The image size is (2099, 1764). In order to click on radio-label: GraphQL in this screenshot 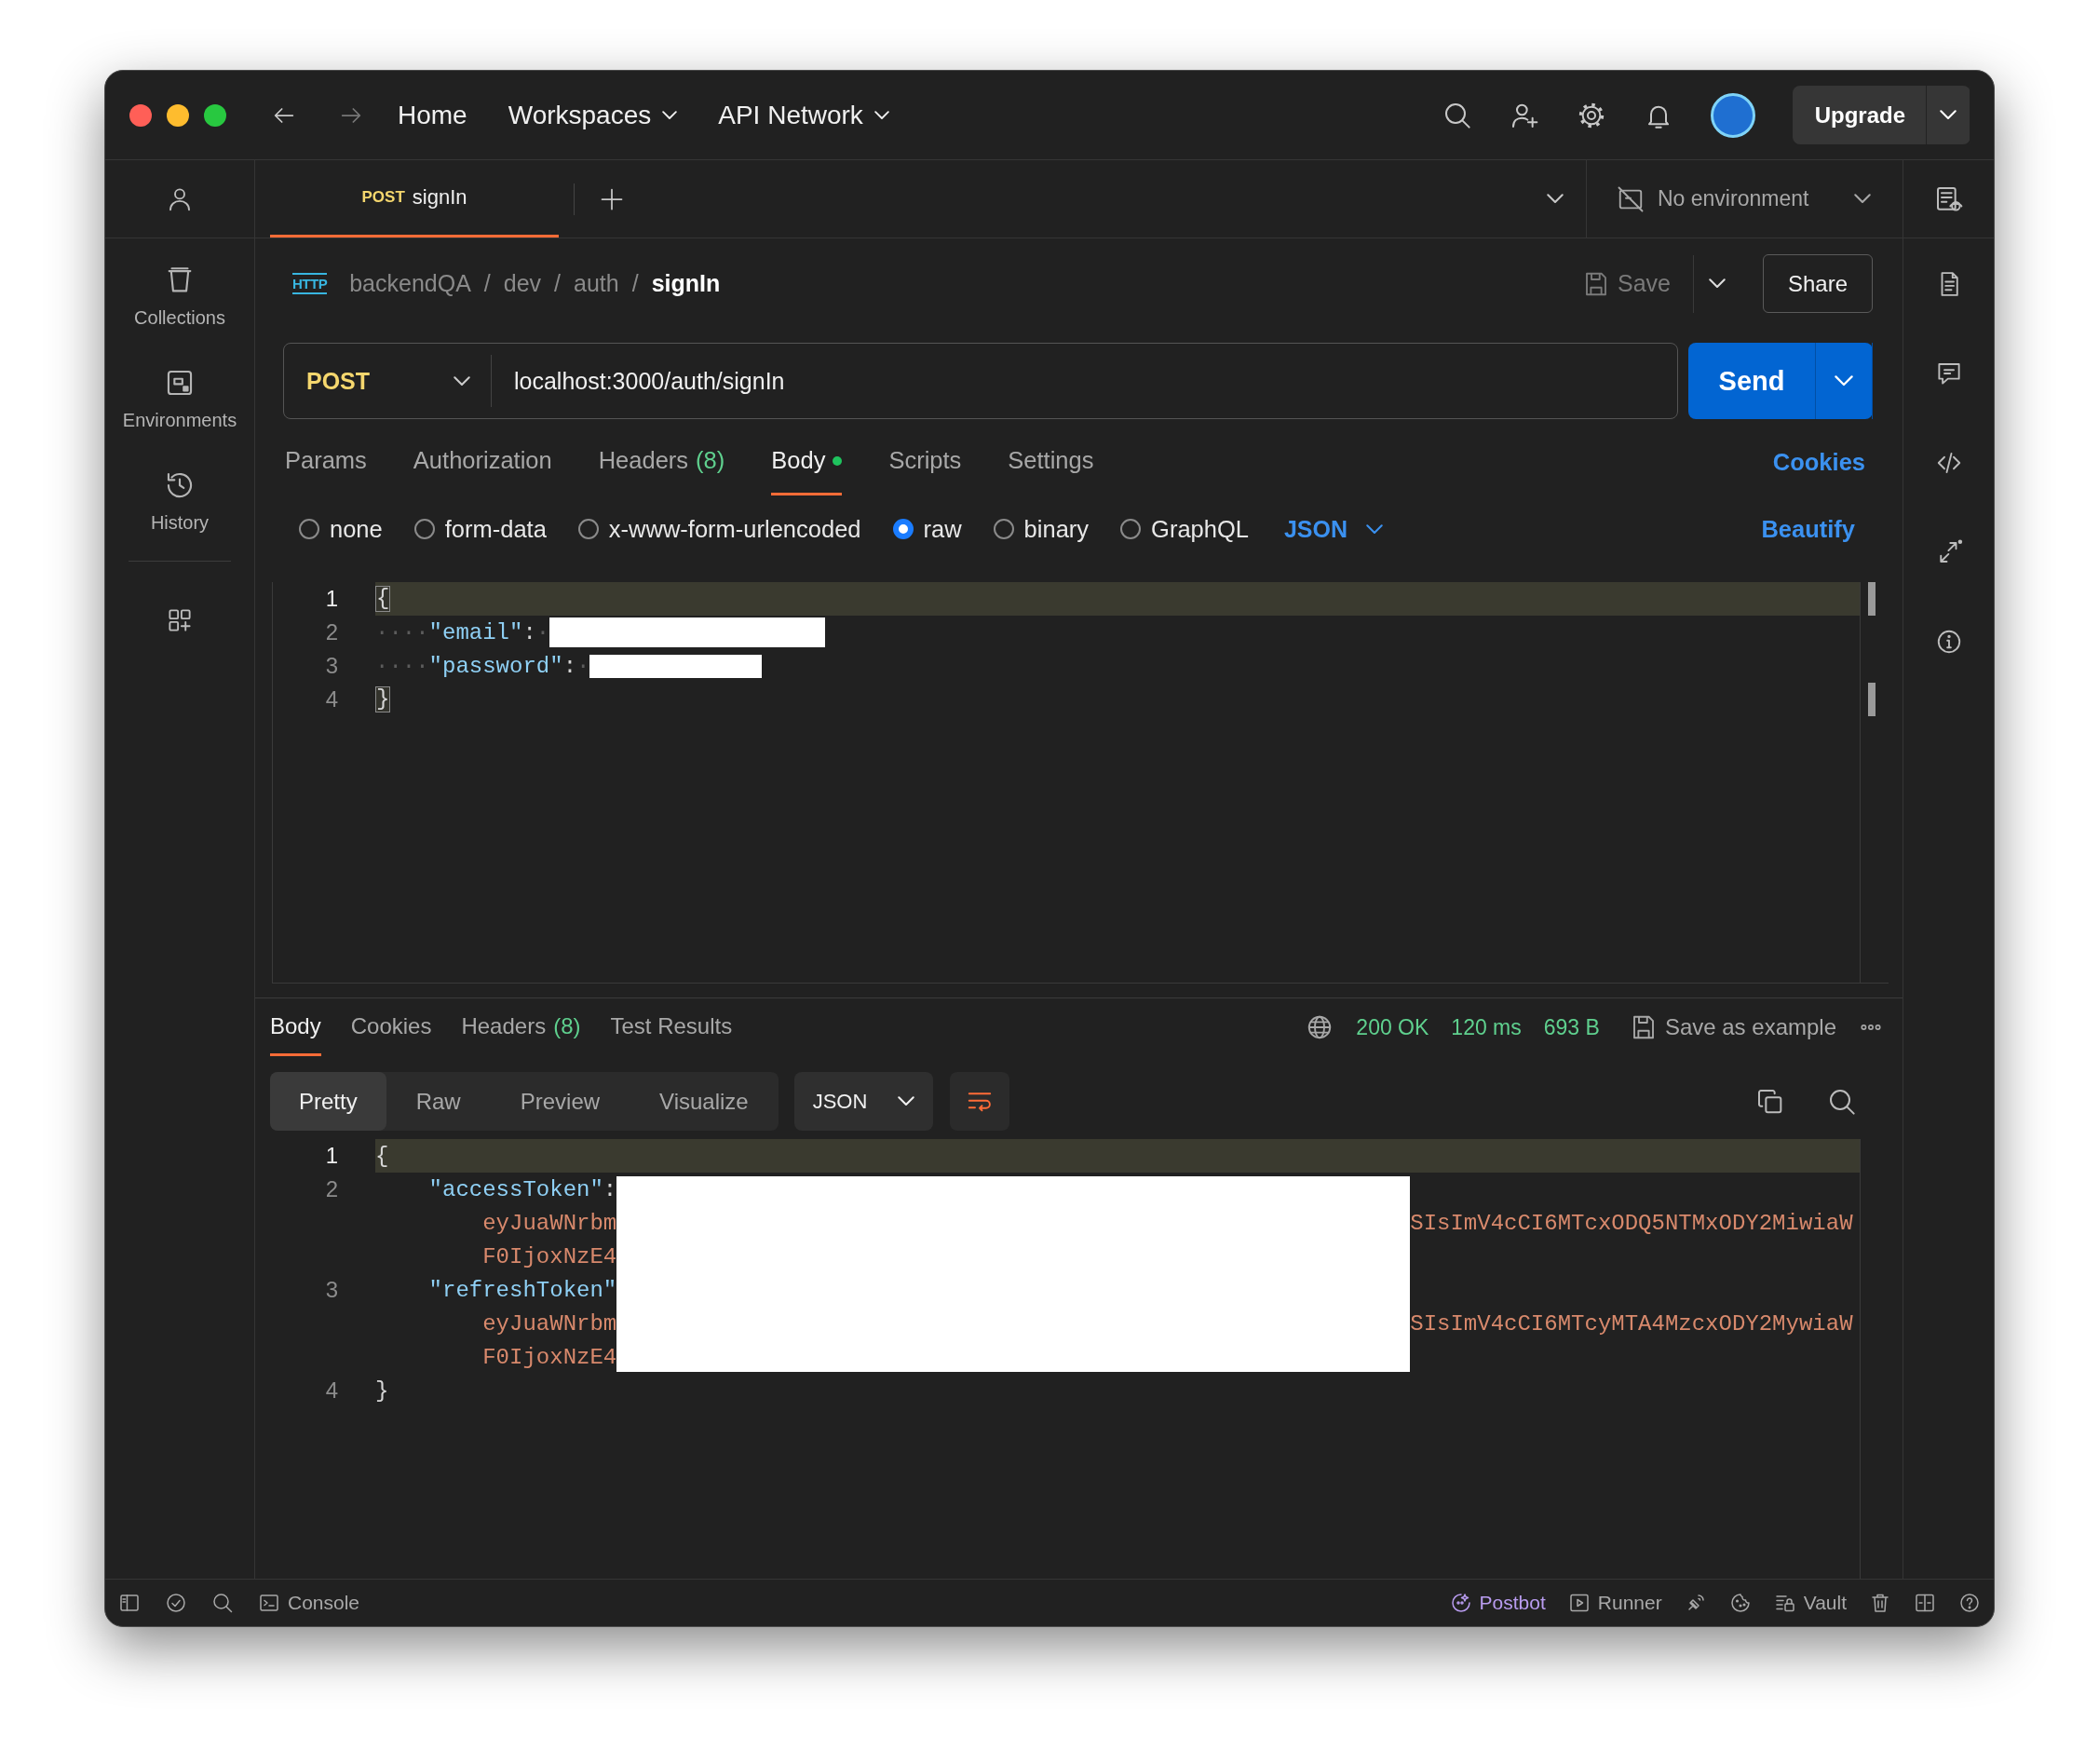, I will do `click(1200, 529)`.